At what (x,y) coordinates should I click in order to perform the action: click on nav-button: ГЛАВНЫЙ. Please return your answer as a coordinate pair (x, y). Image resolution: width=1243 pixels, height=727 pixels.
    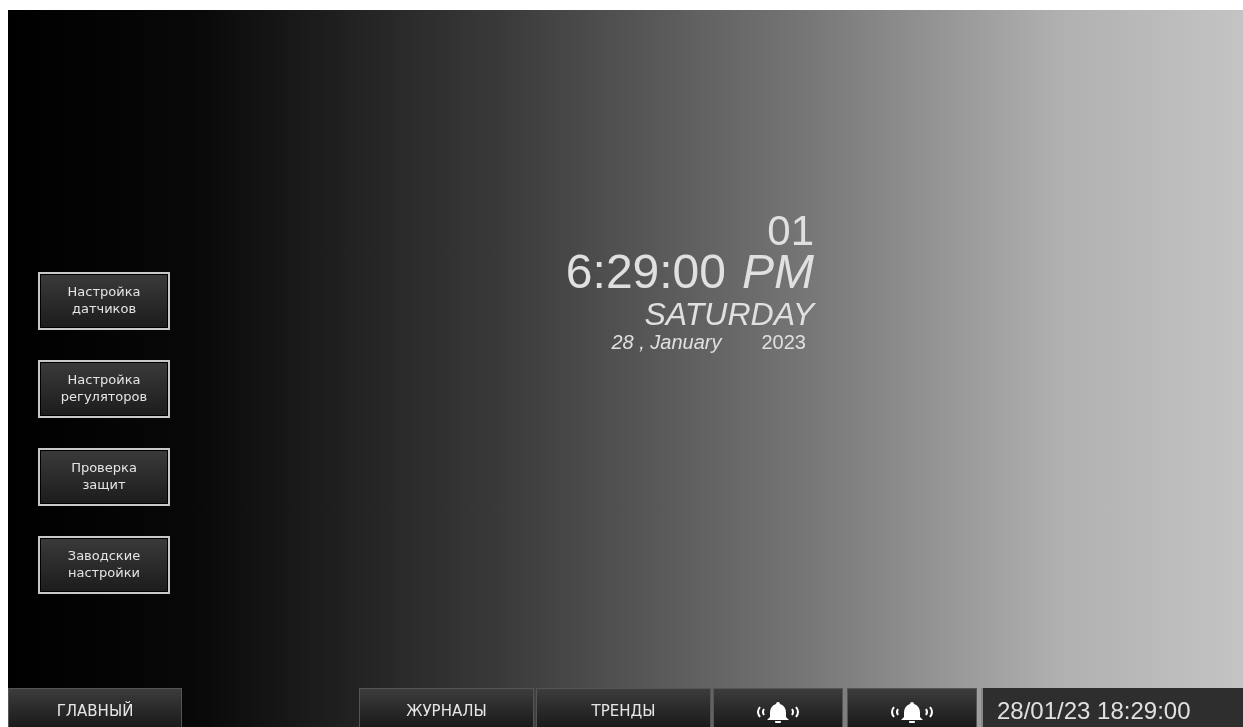
    Looking at the image, I should click on (95, 707).